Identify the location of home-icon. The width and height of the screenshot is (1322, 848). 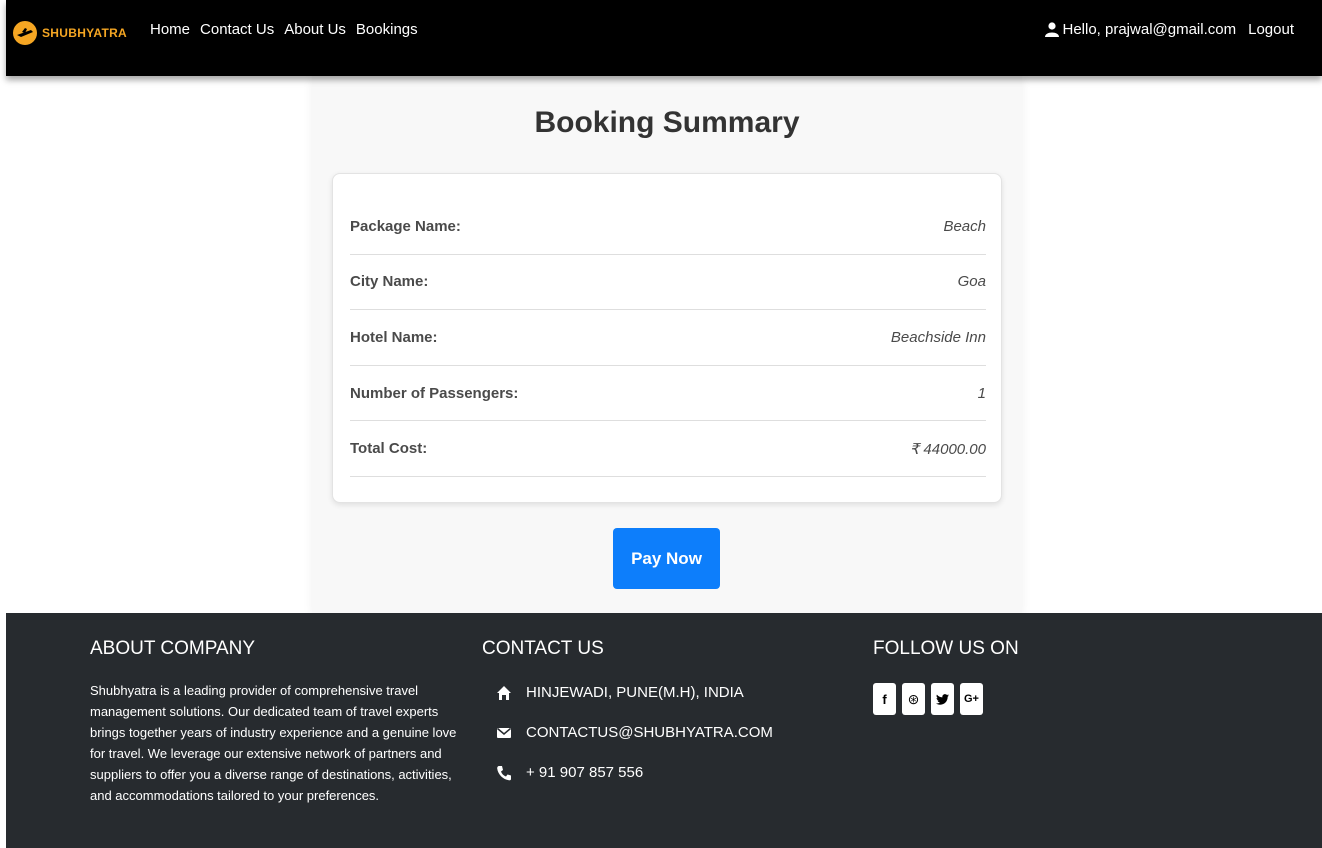
(504, 692).